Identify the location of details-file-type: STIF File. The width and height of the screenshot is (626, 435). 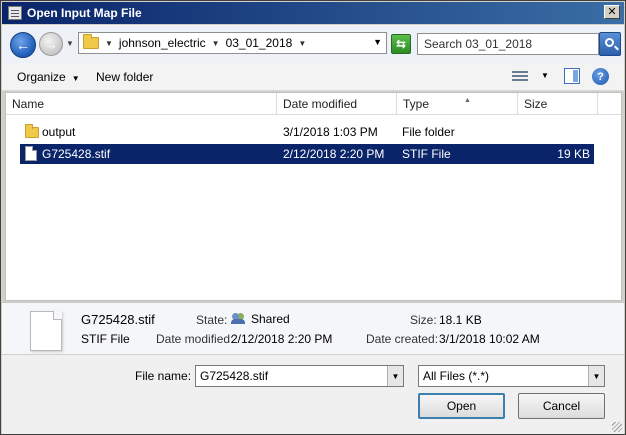
(105, 339).